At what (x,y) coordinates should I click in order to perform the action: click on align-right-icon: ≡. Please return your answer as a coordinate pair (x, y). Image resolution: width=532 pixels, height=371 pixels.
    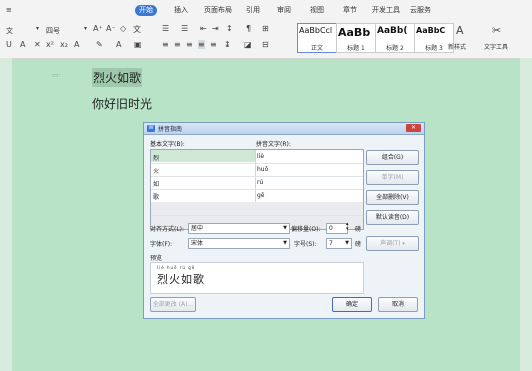
    Looking at the image, I should click on (189, 44).